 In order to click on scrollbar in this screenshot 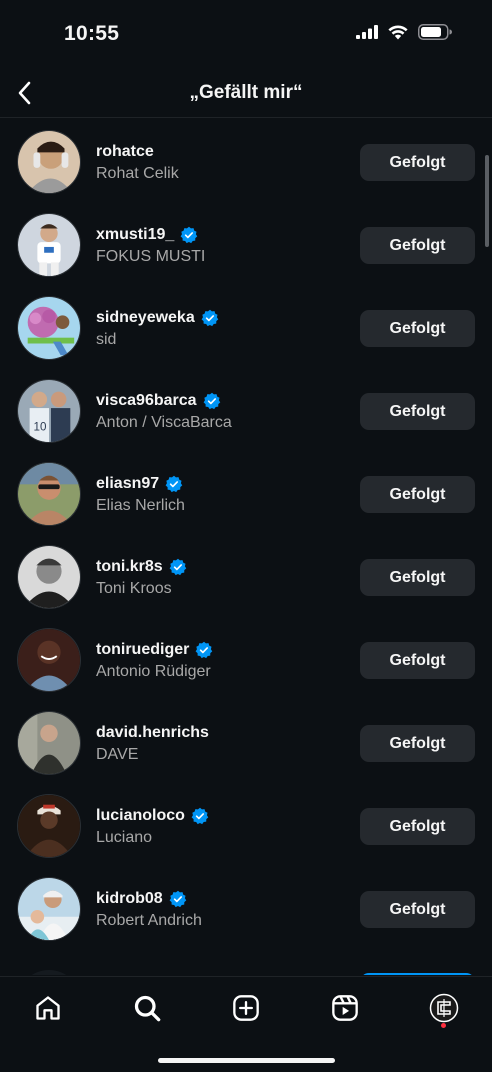, I will do `click(487, 201)`.